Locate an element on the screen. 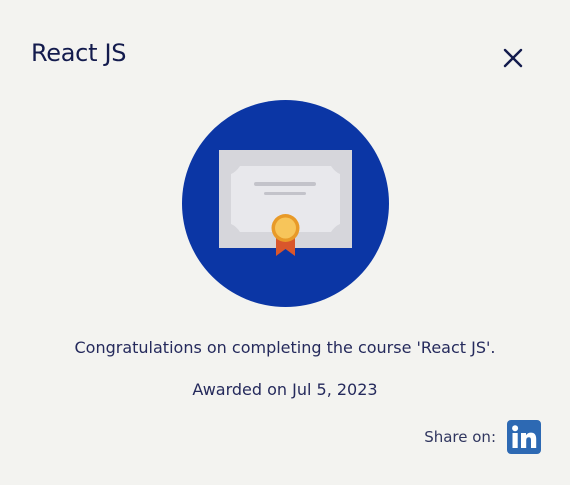 This screenshot has height=485, width=570. awarded-date: Awarded on Jul 5, 2023 is located at coordinates (285, 389).